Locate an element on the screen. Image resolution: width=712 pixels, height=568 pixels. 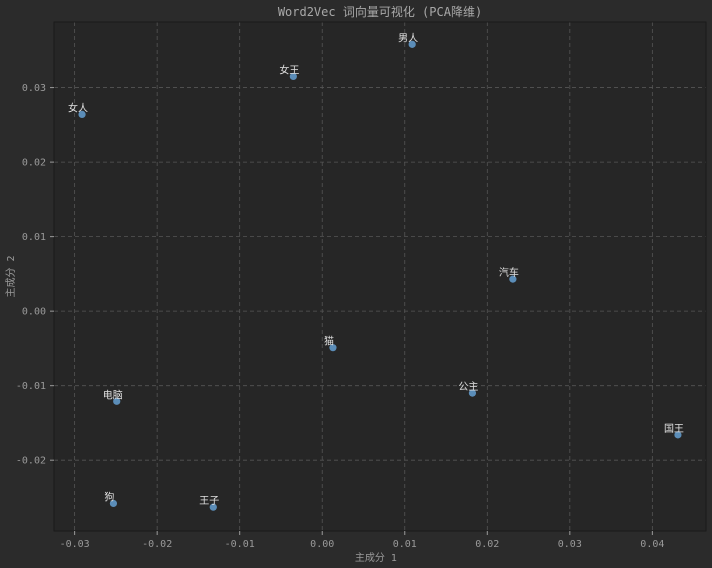
x-tick-label: 0.00 is located at coordinates (322, 544).